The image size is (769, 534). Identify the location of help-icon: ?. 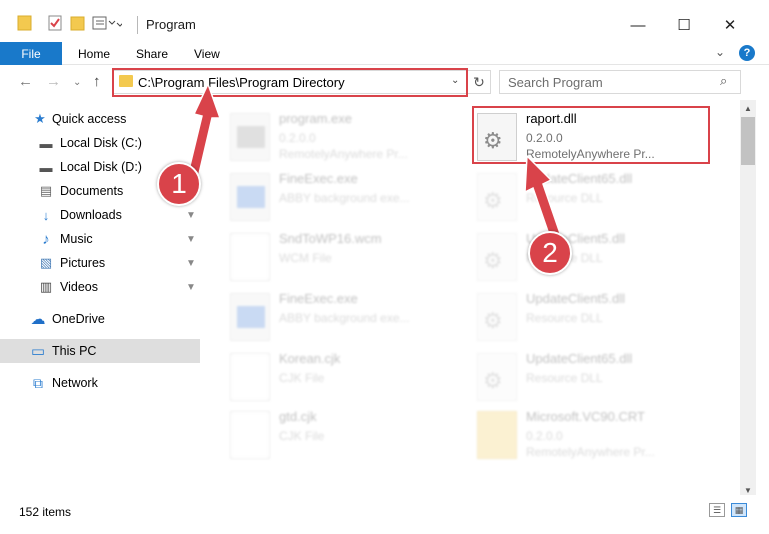
(747, 53).